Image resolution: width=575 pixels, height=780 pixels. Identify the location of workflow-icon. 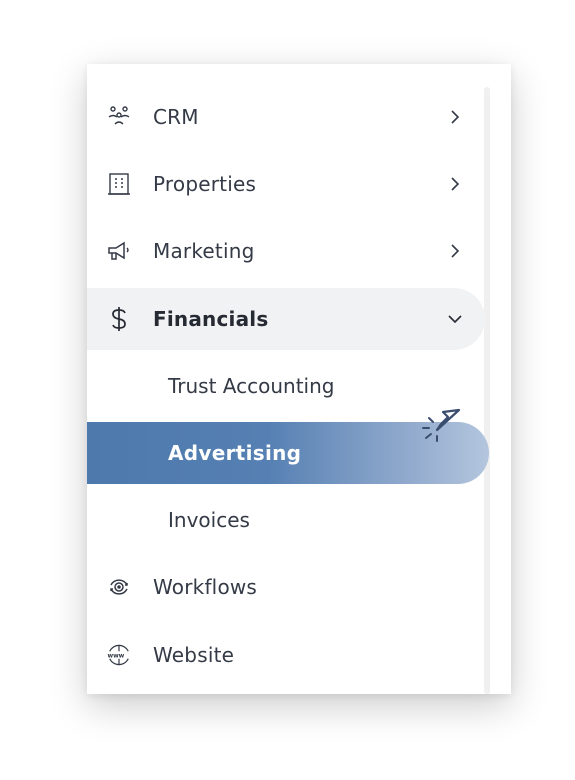
(119, 587).